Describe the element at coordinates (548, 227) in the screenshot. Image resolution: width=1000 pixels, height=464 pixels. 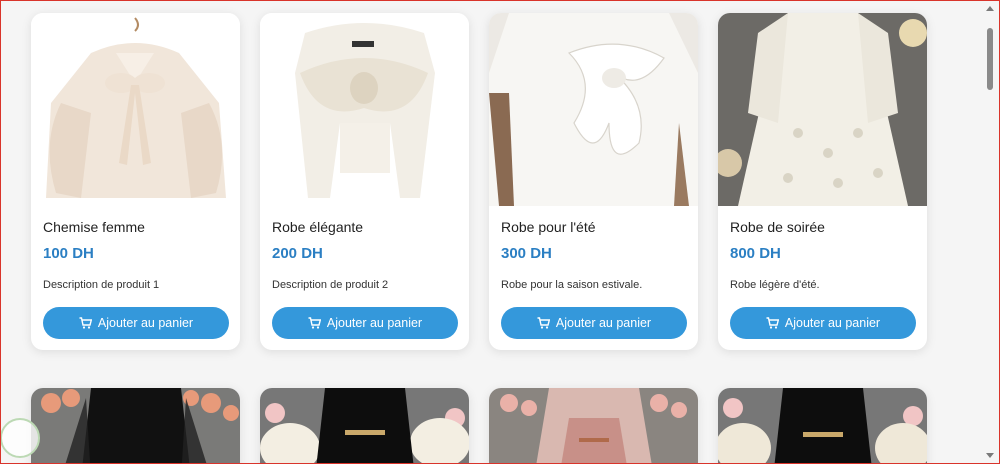
I see `product-title: Robe pour l'été` at that location.